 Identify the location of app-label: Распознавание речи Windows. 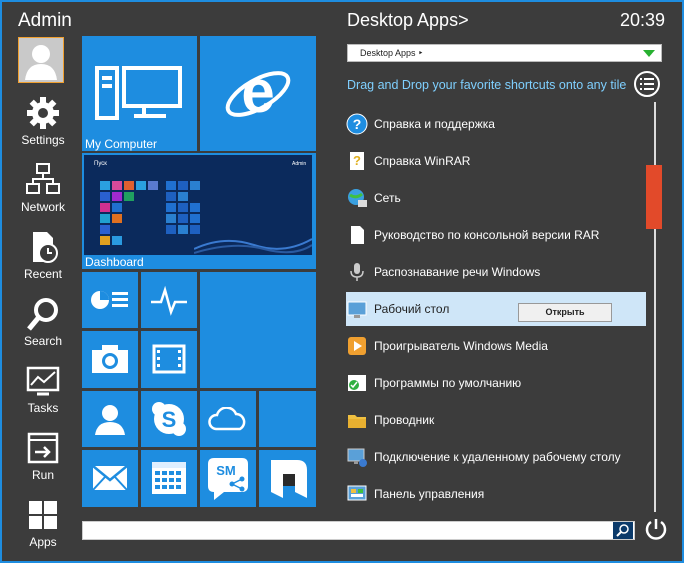
(457, 272).